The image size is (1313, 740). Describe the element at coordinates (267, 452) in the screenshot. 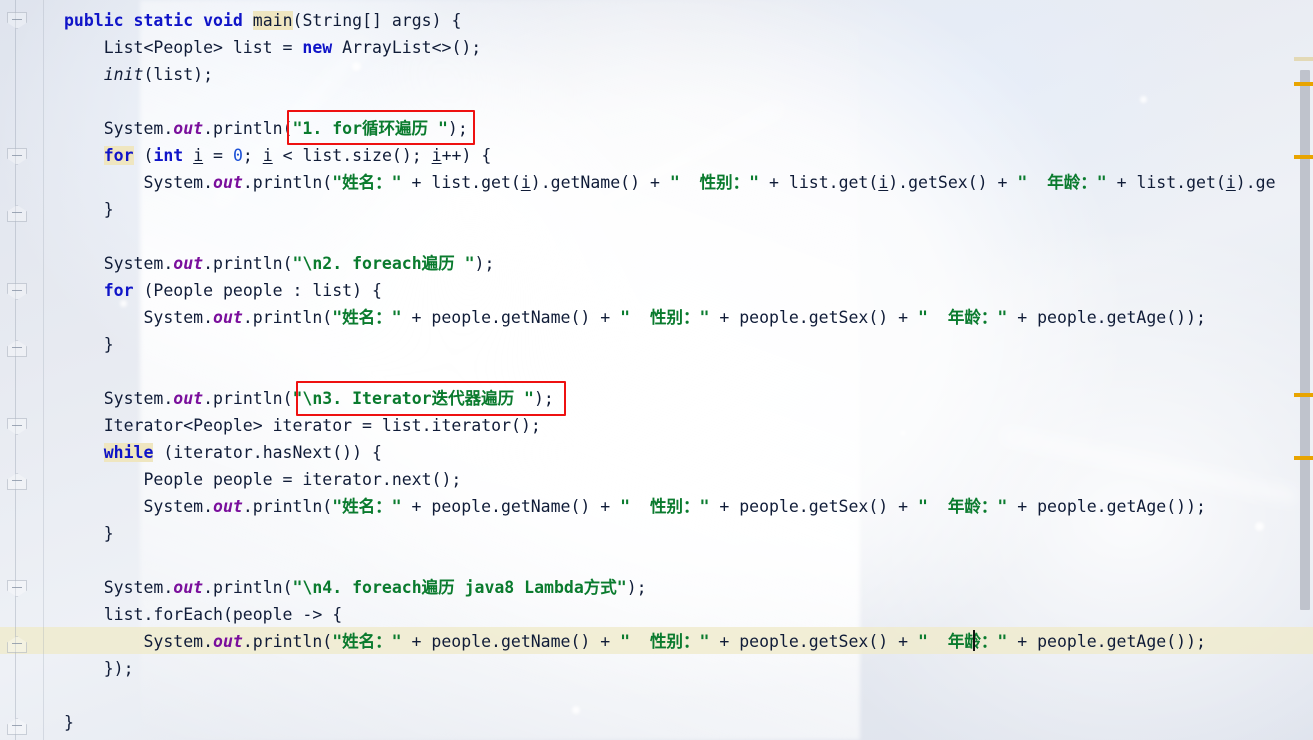

I see `code-token: (iterator.hasNext()) {` at that location.